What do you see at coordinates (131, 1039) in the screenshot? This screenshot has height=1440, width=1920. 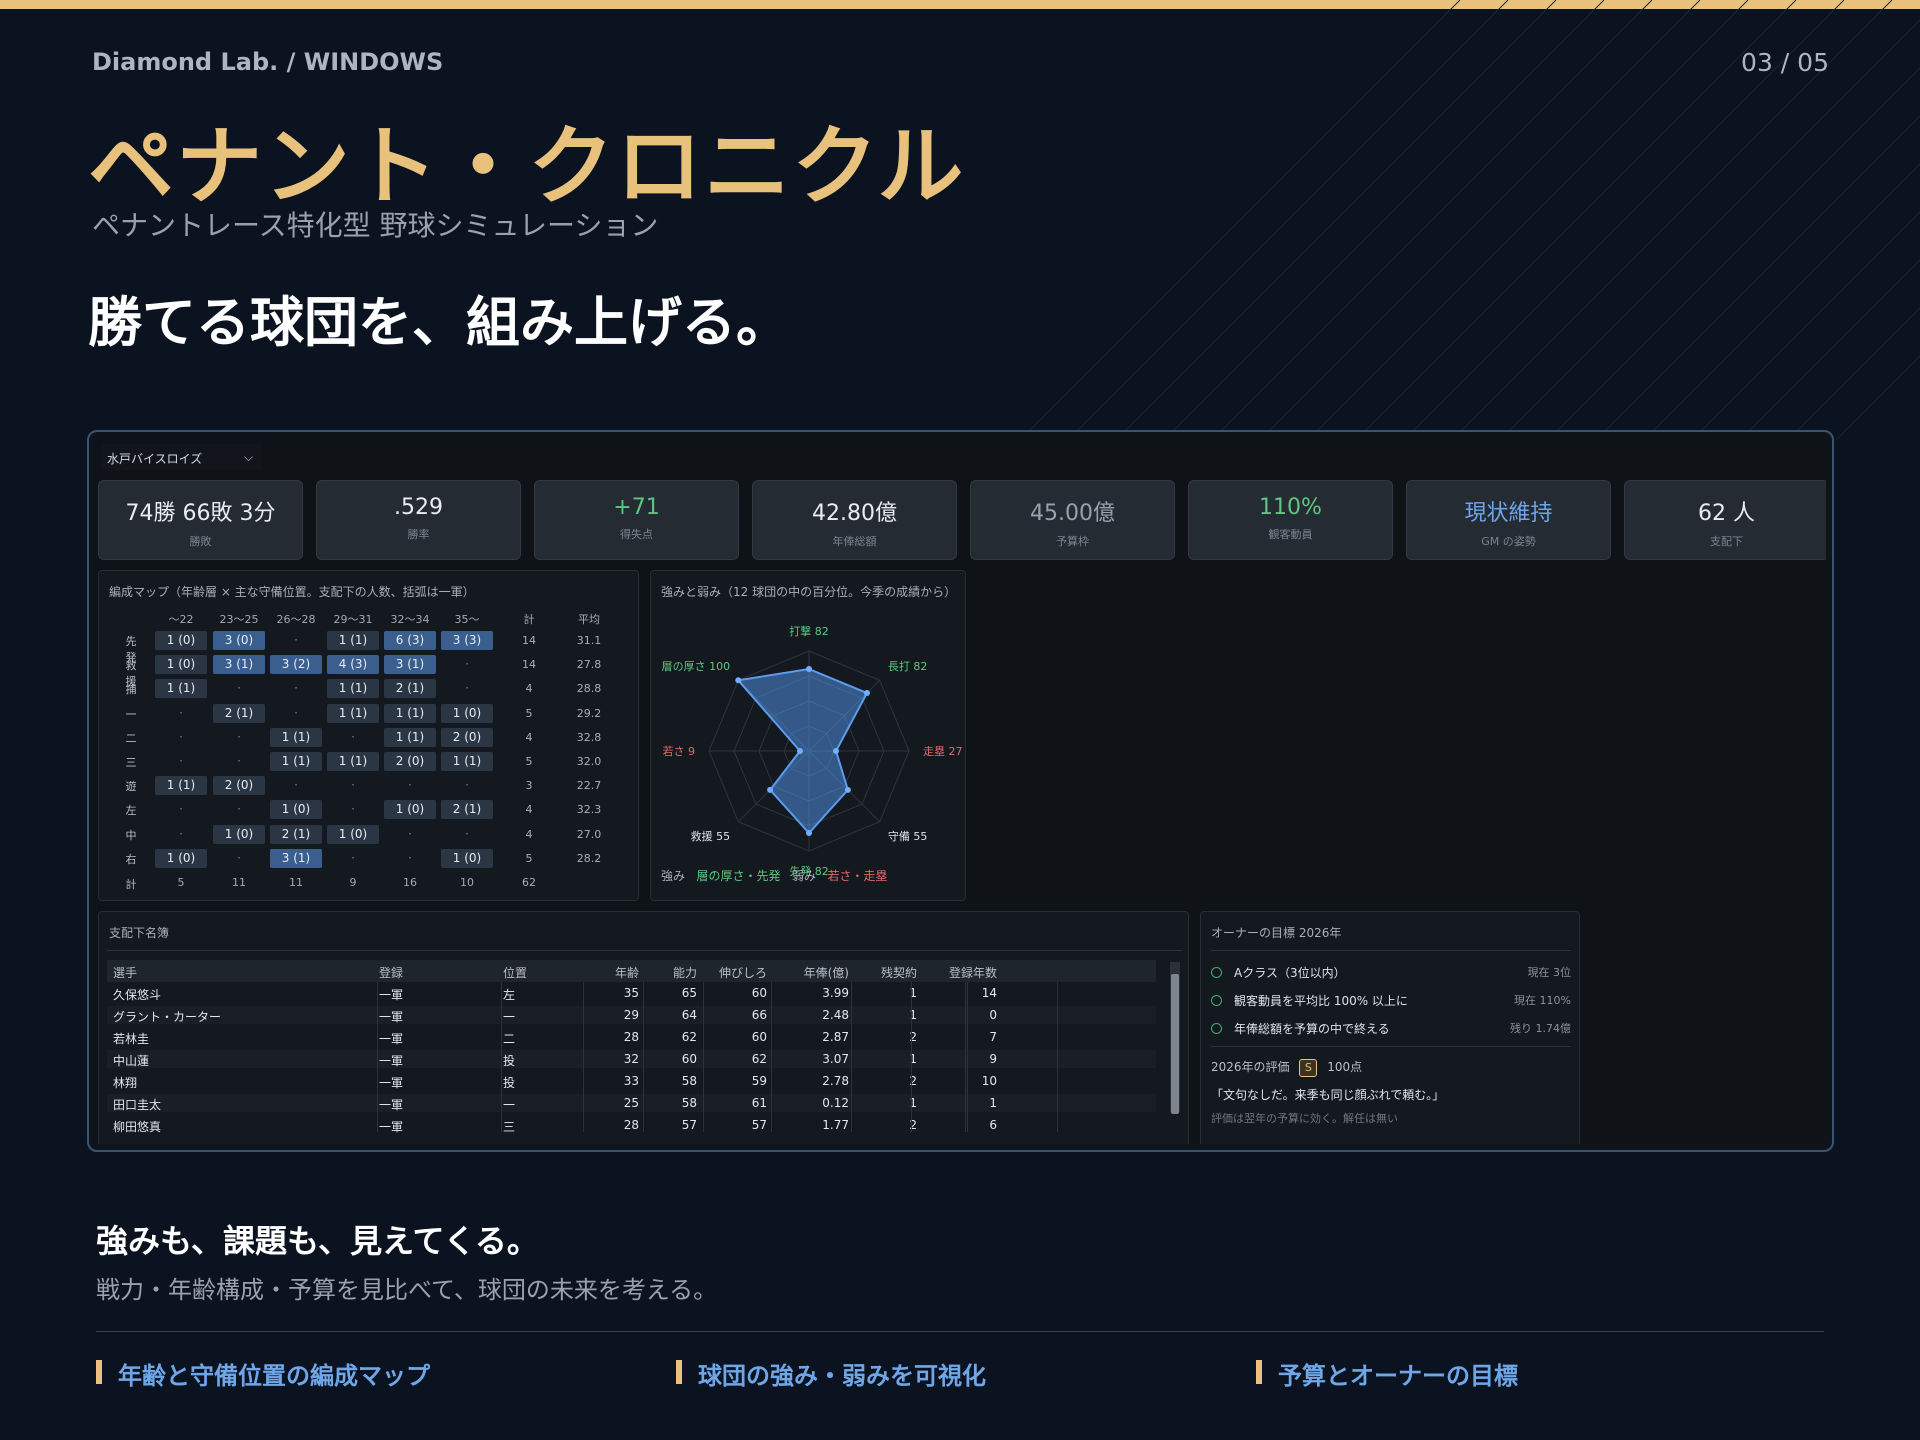 I see `table-cell: 若林圭` at bounding box center [131, 1039].